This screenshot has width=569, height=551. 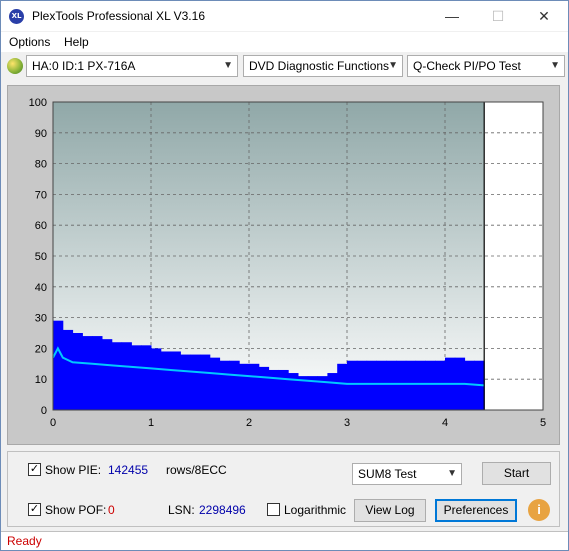 What do you see at coordinates (41, 257) in the screenshot?
I see `y-tick-label: 50` at bounding box center [41, 257].